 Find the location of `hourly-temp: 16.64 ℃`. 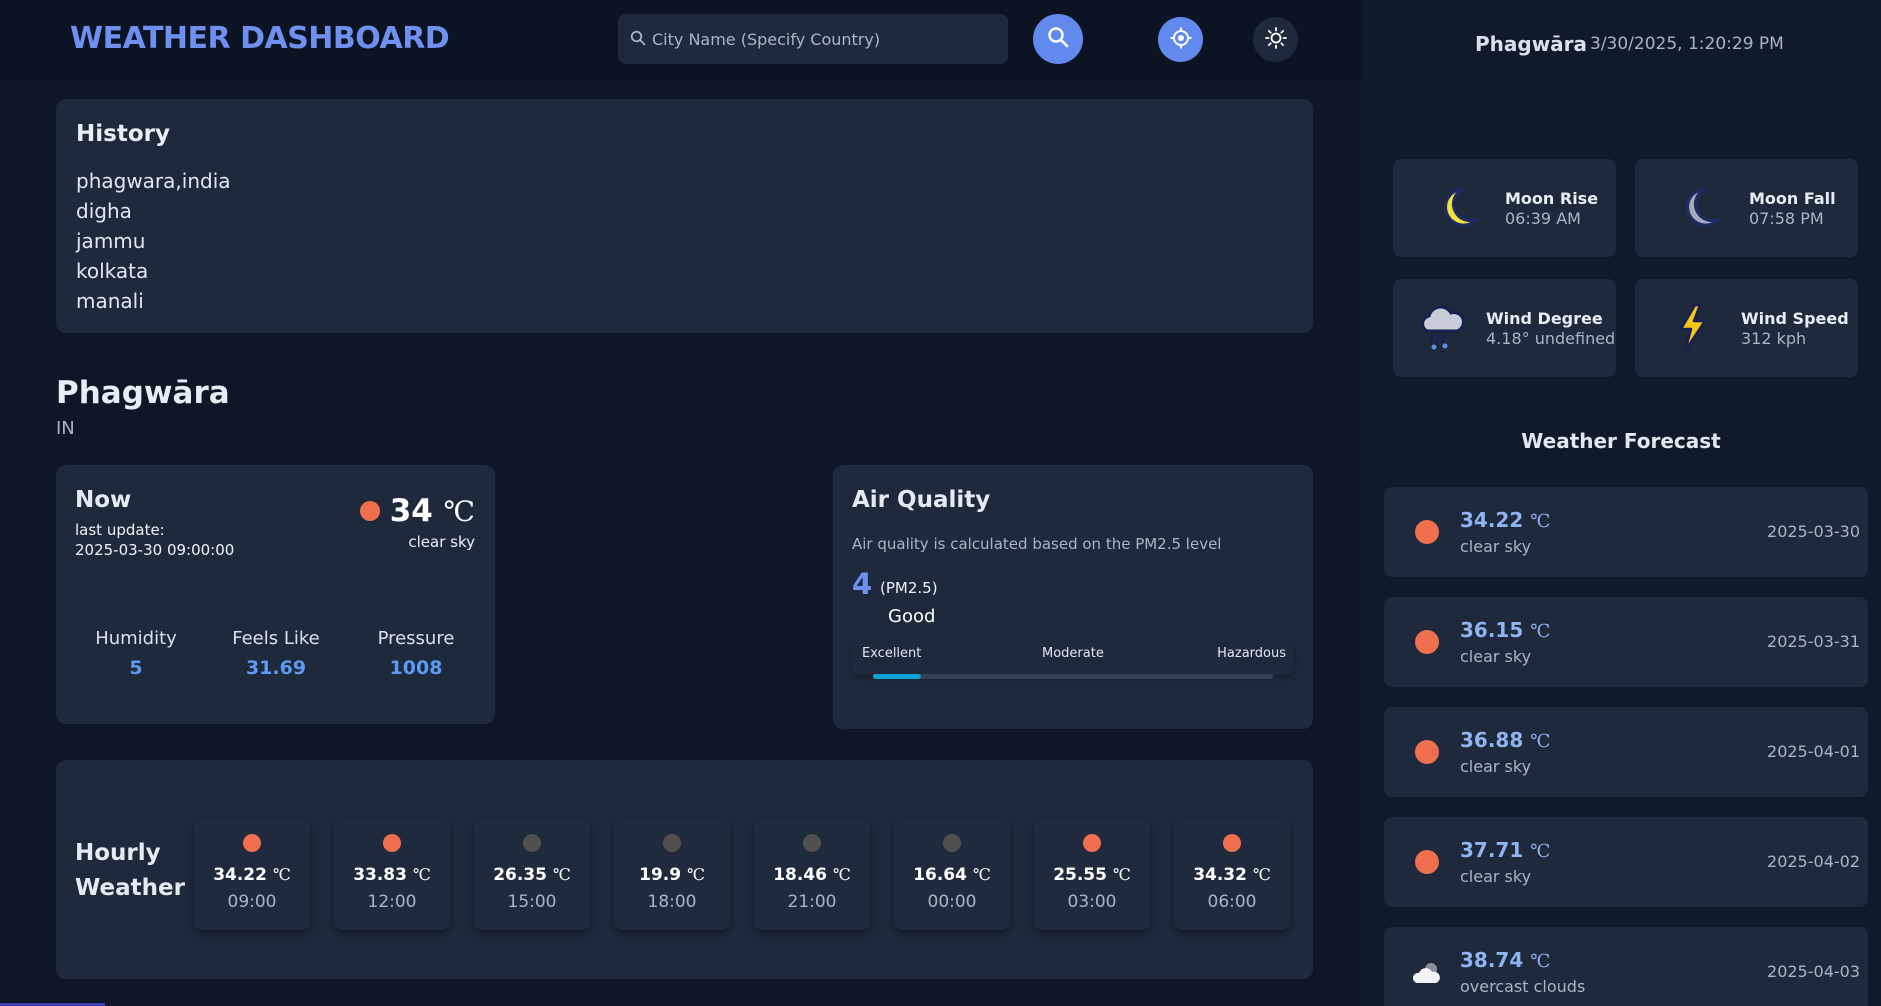

hourly-temp: 16.64 ℃ is located at coordinates (952, 875).